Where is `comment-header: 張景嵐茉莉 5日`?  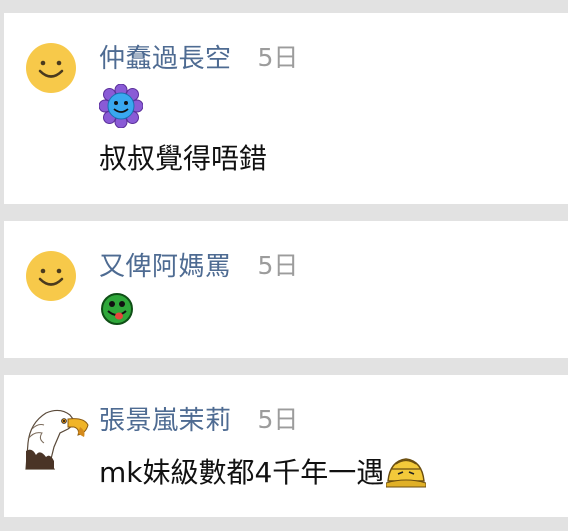 comment-header: 張景嵐茉莉 5日 is located at coordinates (199, 418).